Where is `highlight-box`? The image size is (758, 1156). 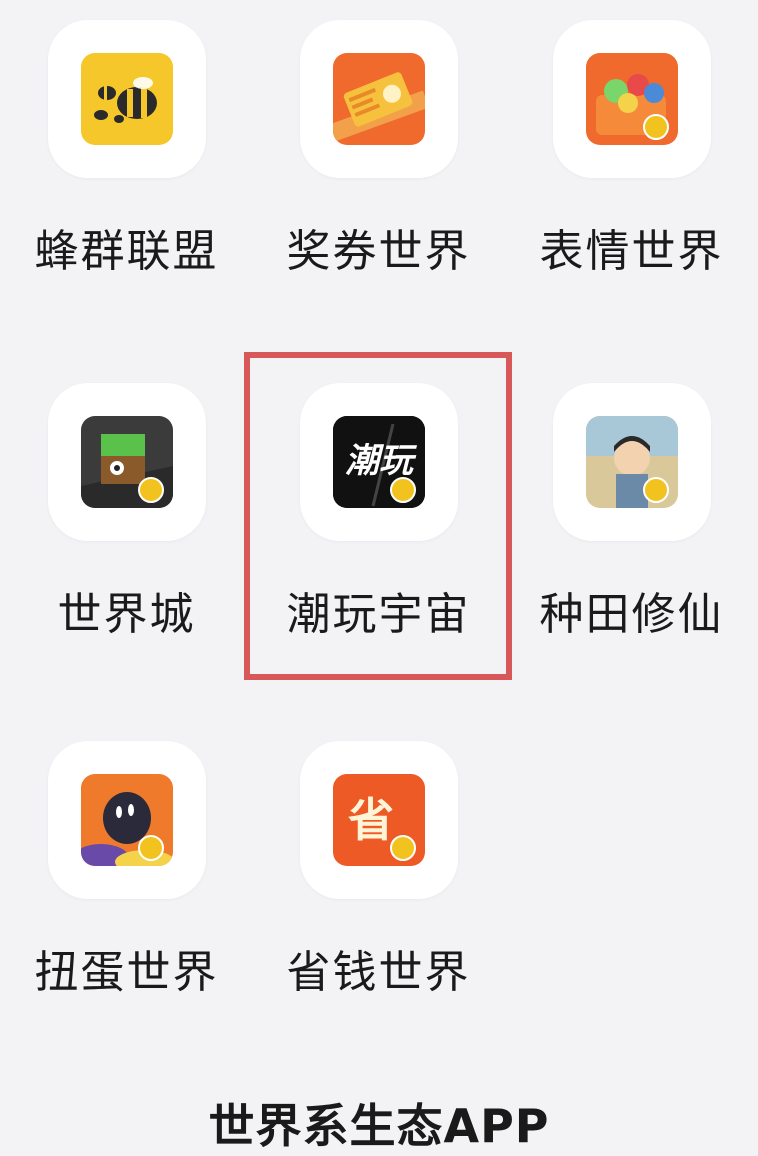
highlight-box is located at coordinates (378, 516).